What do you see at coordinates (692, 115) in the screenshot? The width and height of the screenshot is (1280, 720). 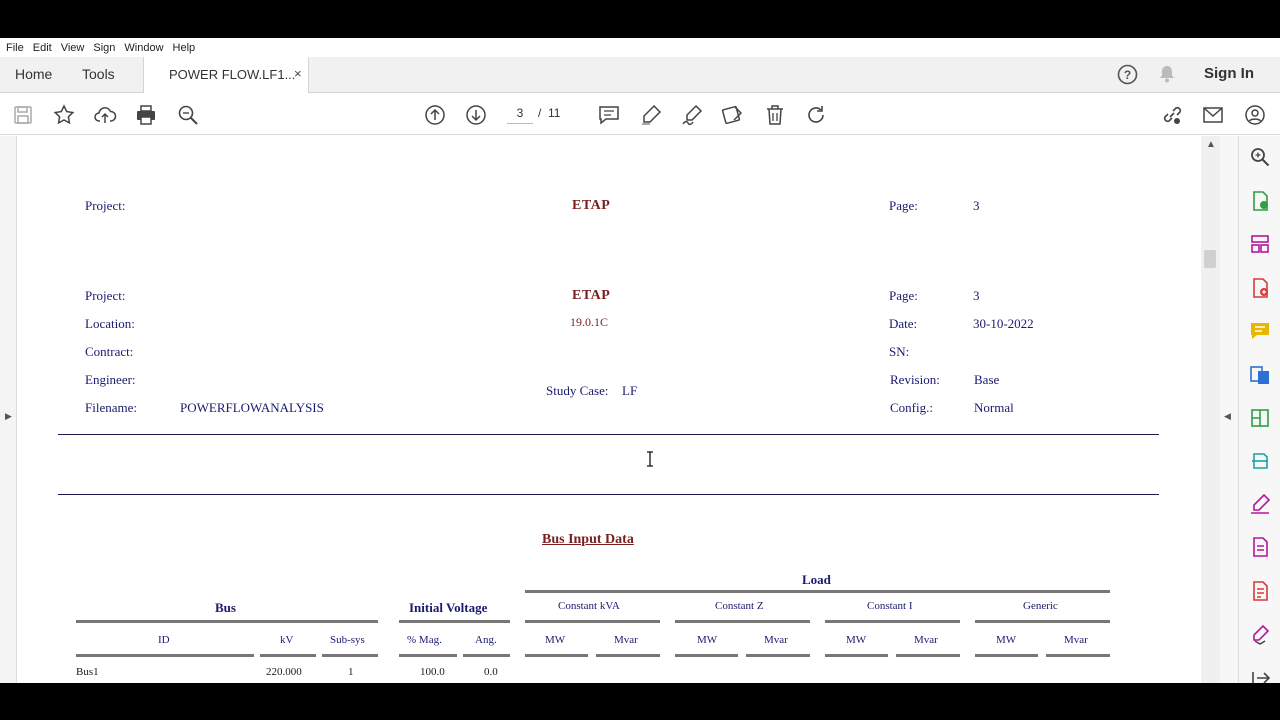 I see `sign-icon` at bounding box center [692, 115].